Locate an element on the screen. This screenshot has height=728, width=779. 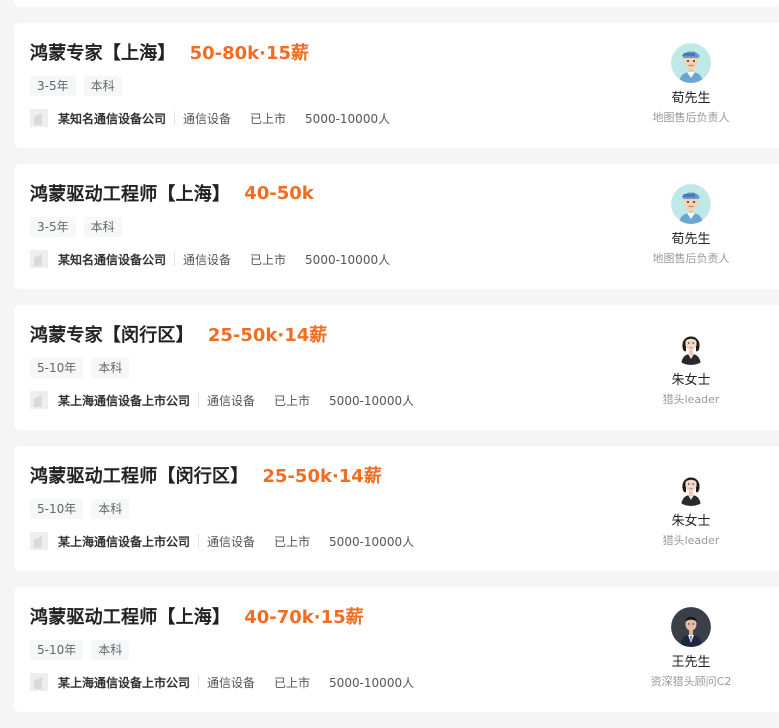
job-title-row: 鸿蒙驱动工程师【上海】 40-70k·15薪 is located at coordinates (197, 616).